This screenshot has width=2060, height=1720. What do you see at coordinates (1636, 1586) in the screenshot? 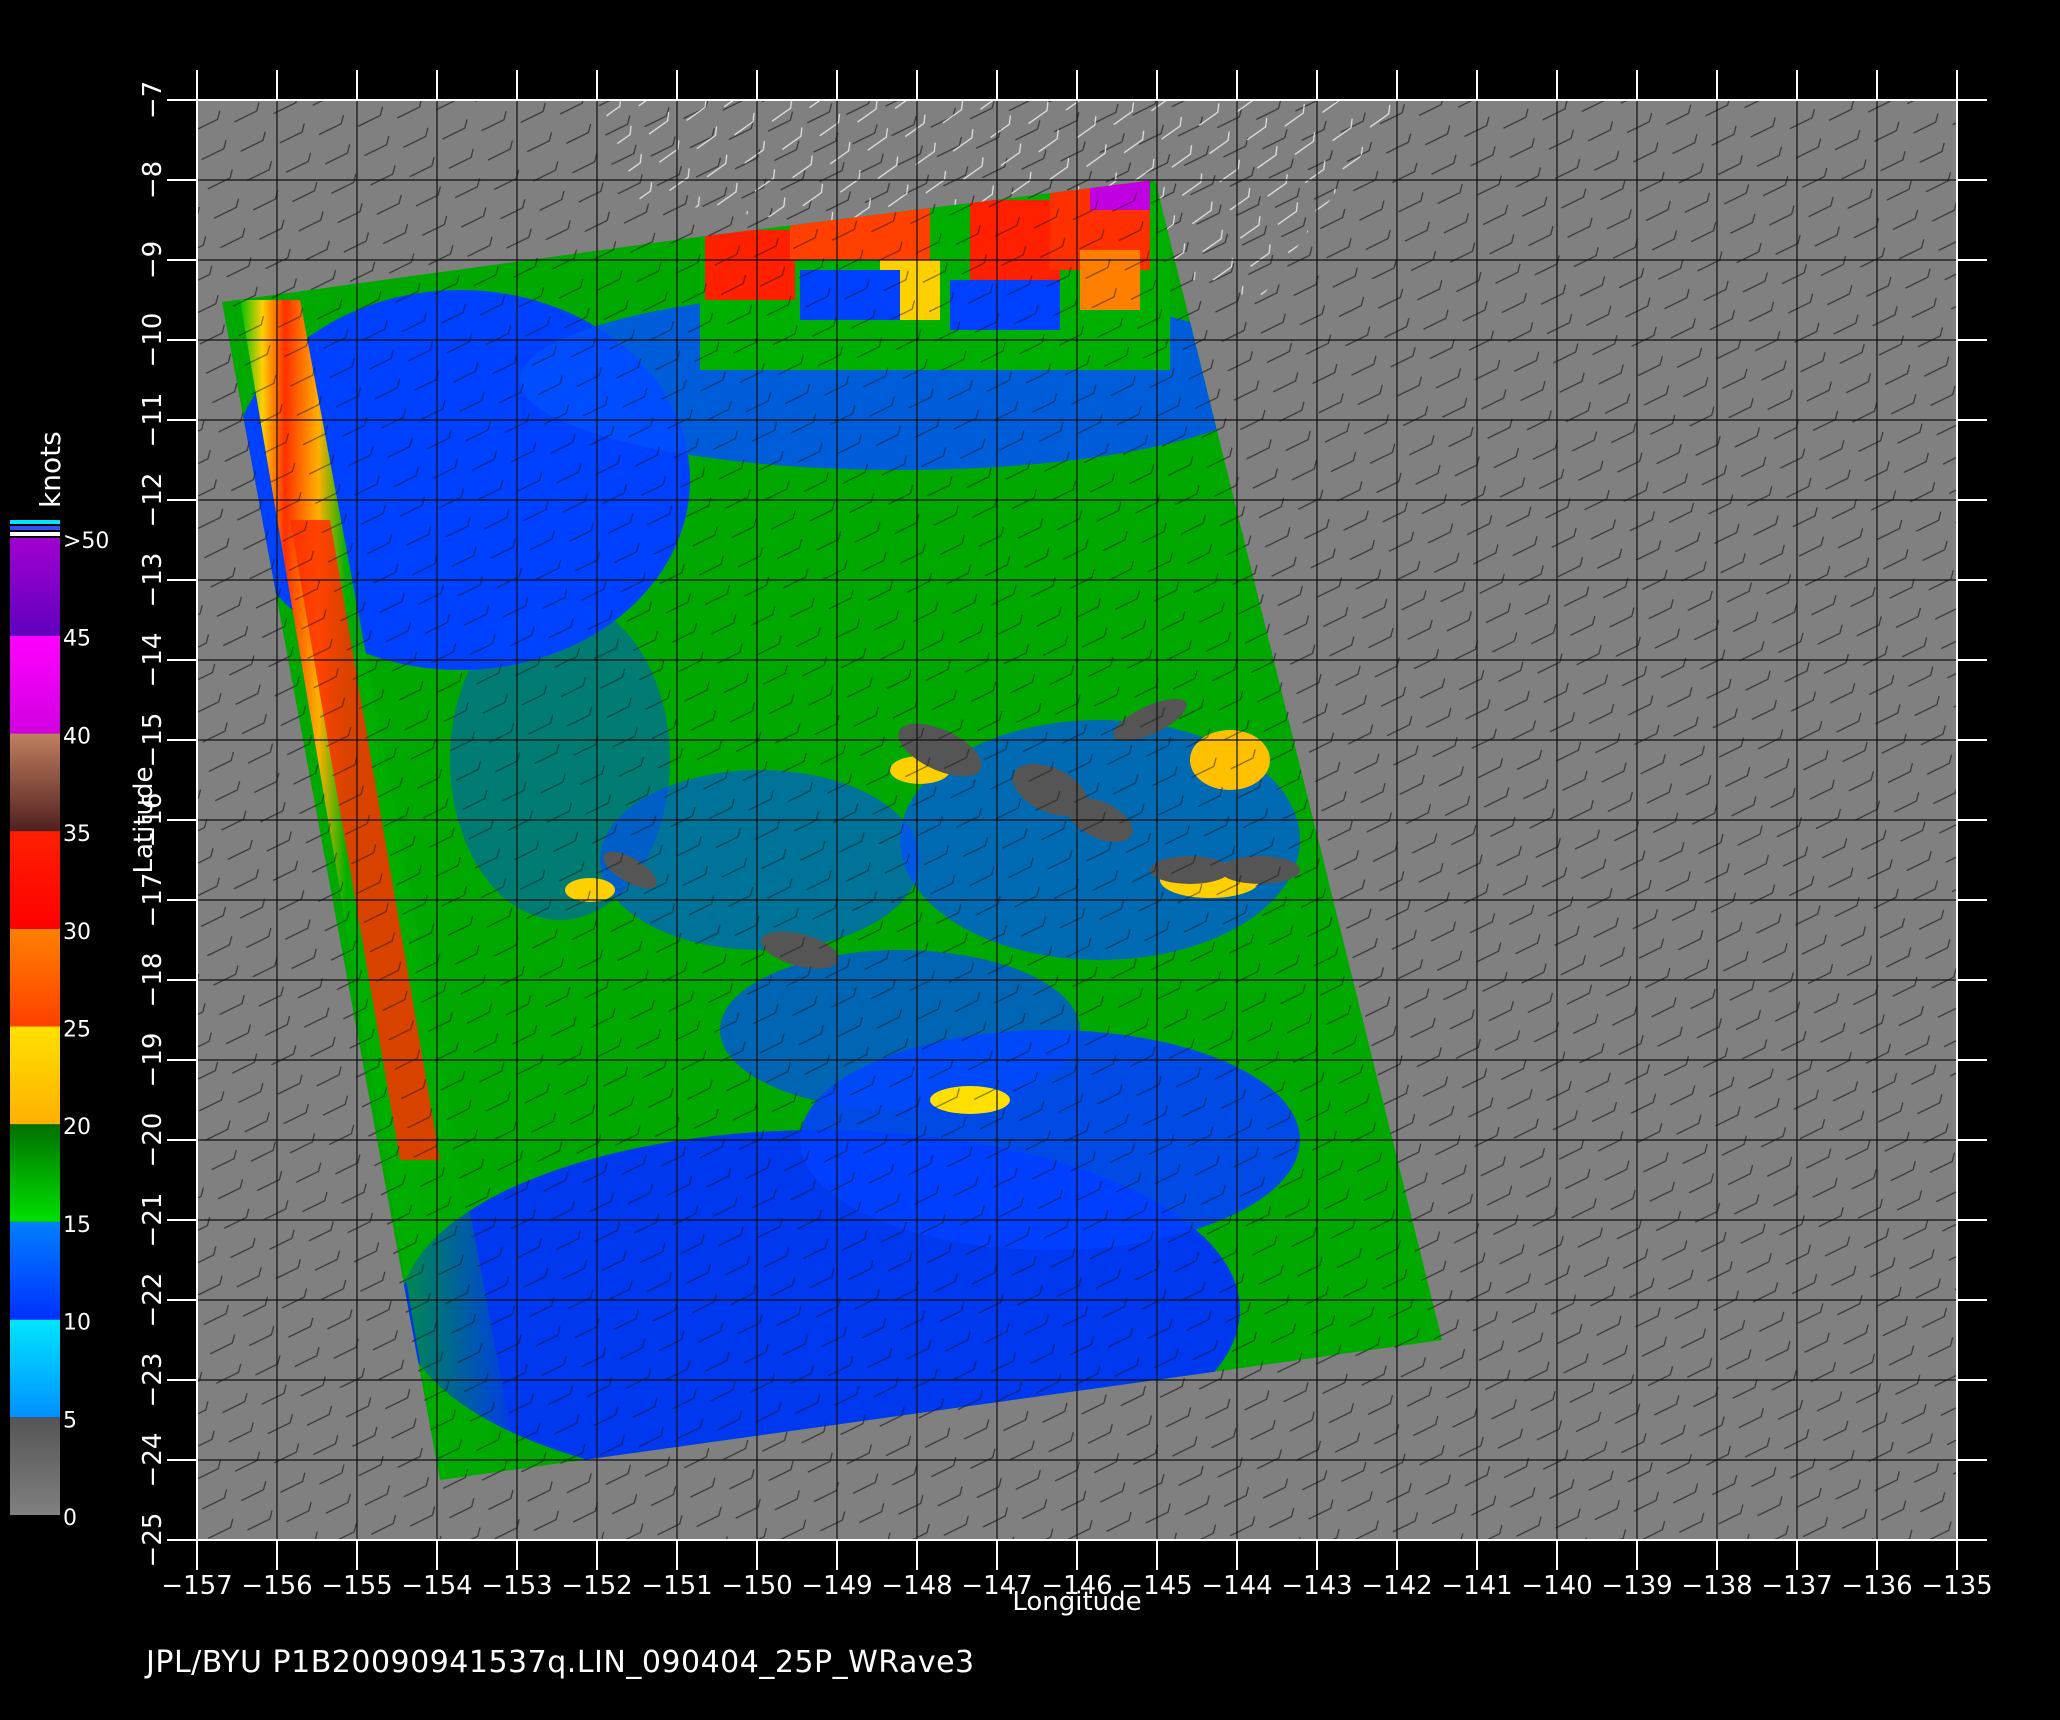
I see `x-tick-label: −139` at bounding box center [1636, 1586].